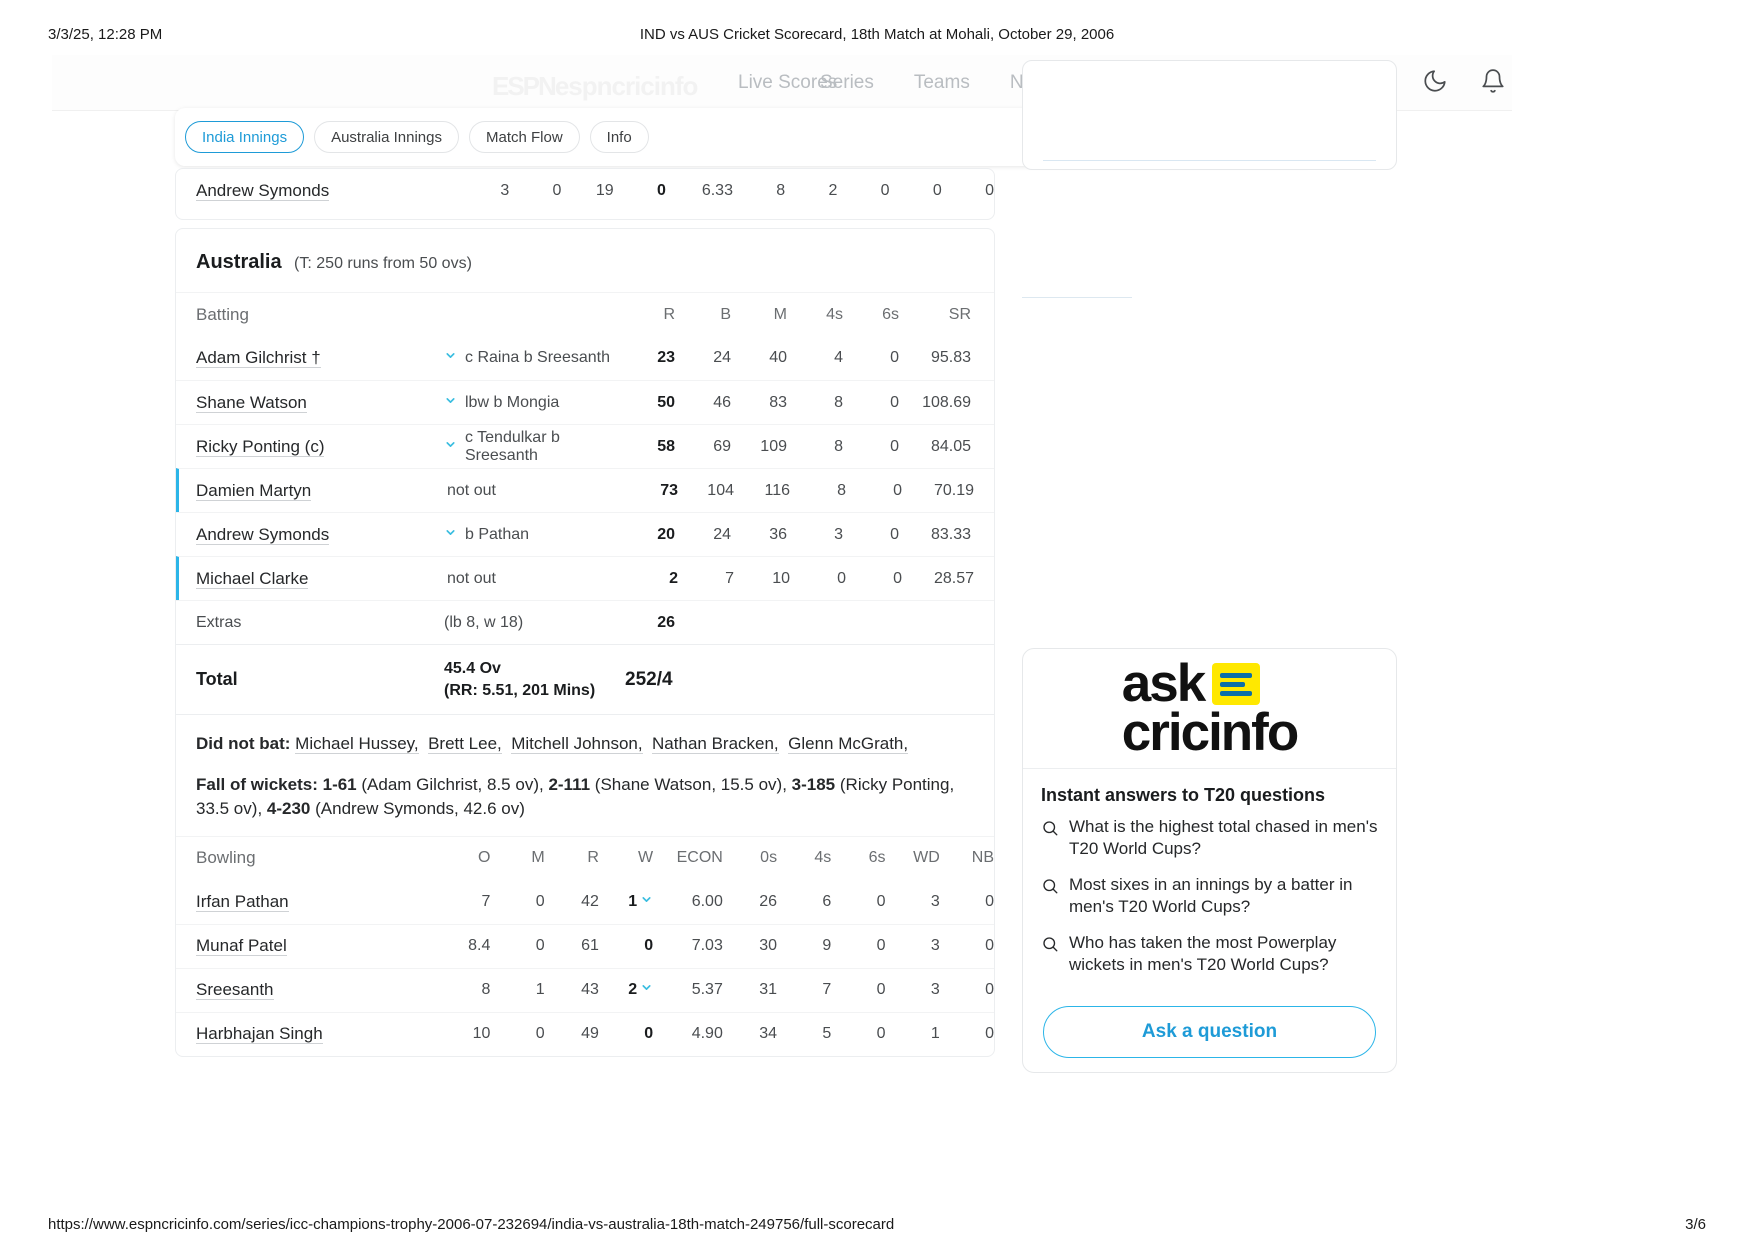 The width and height of the screenshot is (1754, 1240). I want to click on bowler-wickets: 2, so click(626, 990).